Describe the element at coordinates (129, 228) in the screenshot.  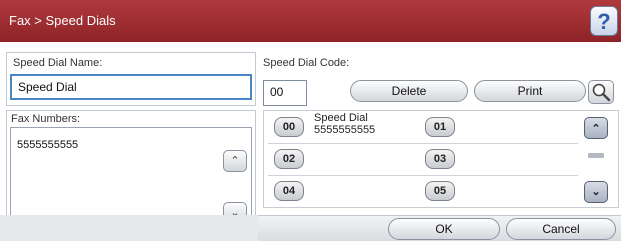
I see `left-bottom-area` at that location.